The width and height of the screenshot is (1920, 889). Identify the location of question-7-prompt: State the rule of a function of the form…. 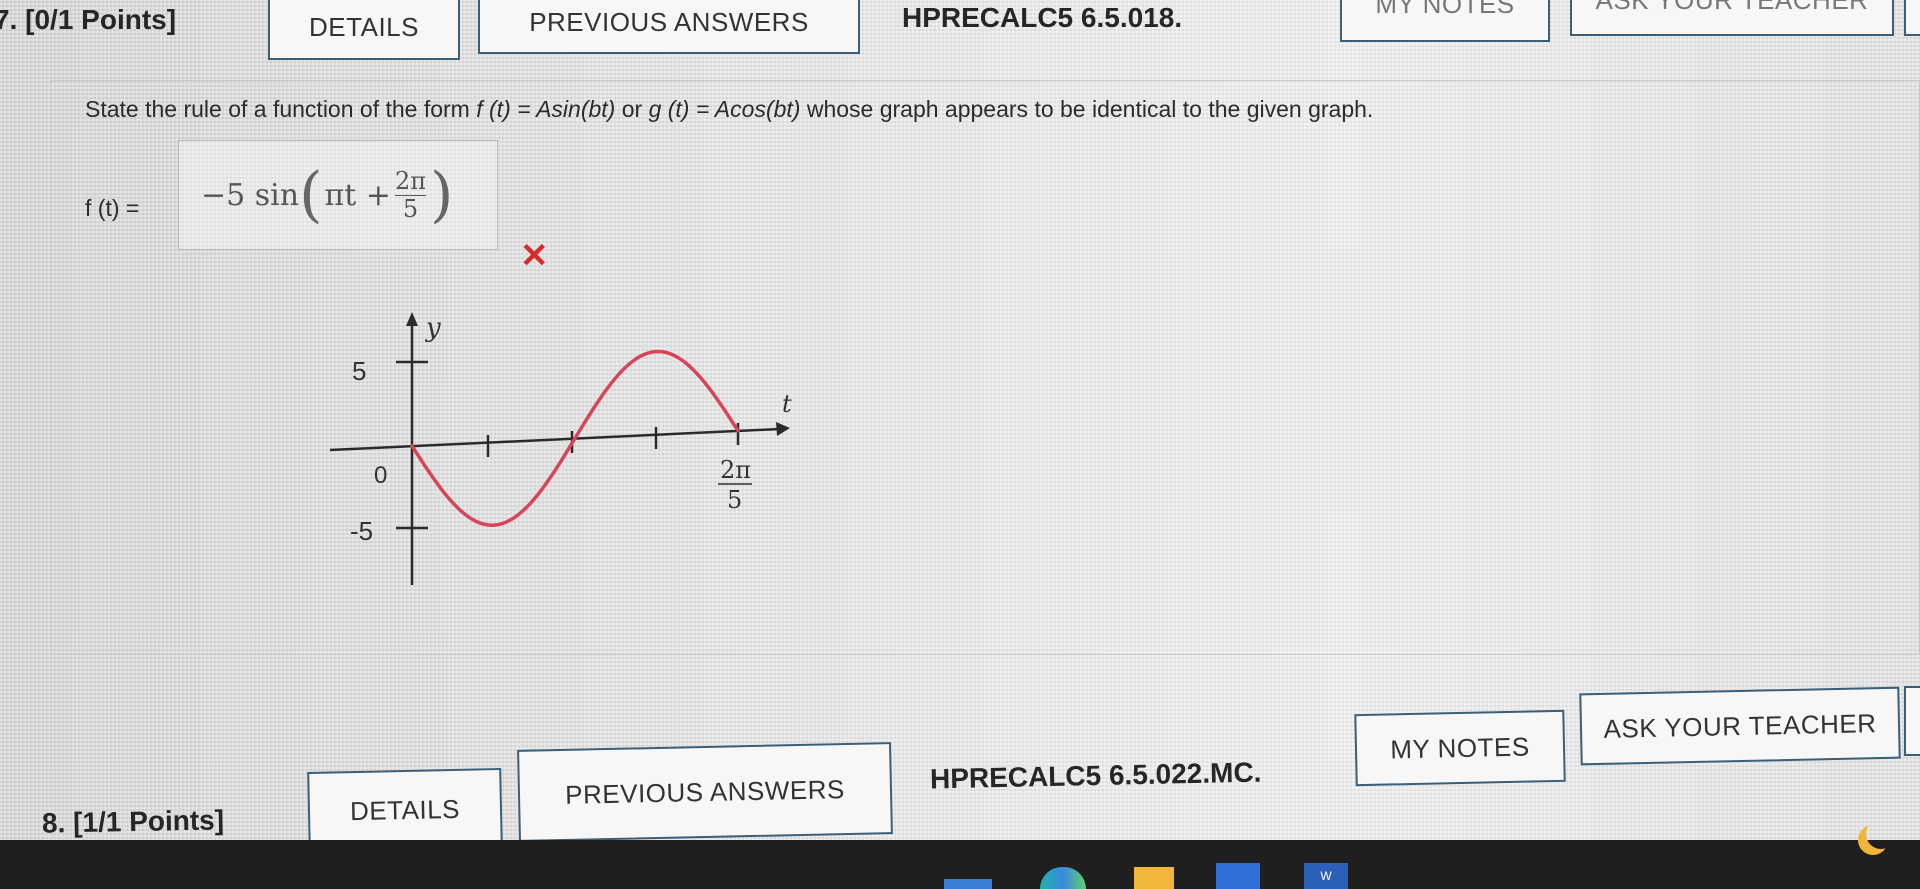
(729, 109).